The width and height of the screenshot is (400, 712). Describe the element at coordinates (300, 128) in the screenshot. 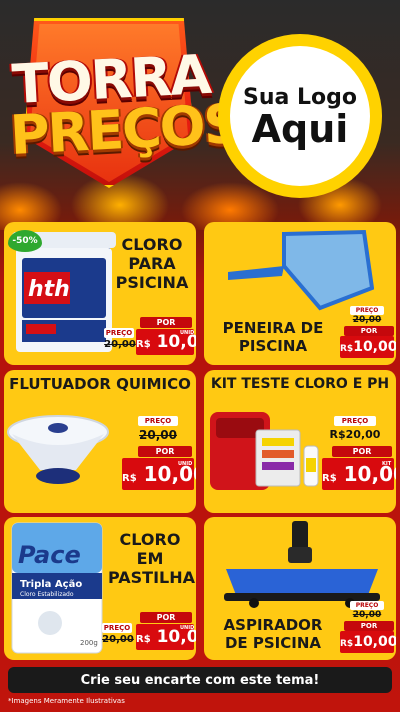

I see `logo-text-line2: Aqui` at that location.